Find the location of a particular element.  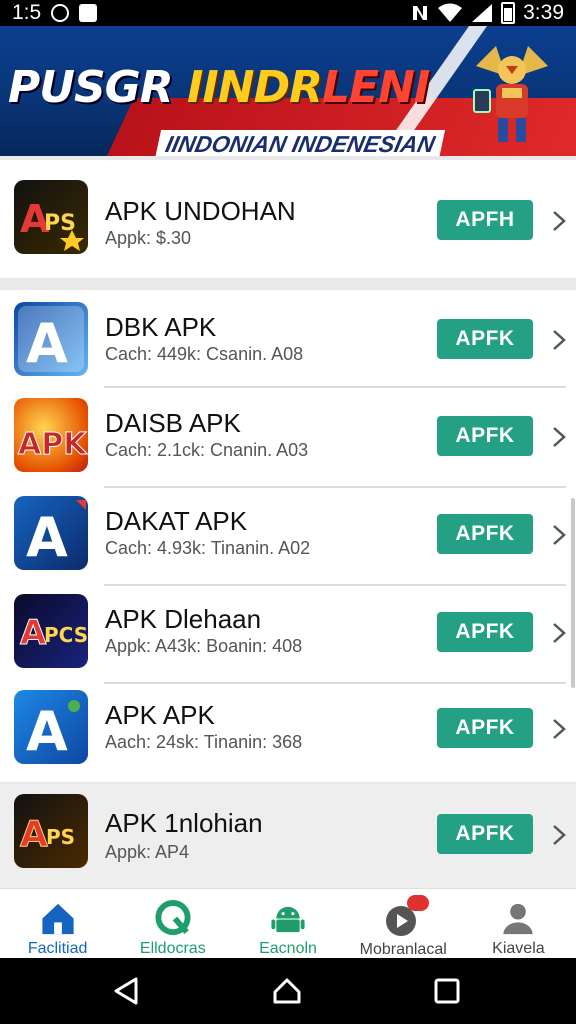

nav-item-home: Faclitiad is located at coordinates (57, 923).